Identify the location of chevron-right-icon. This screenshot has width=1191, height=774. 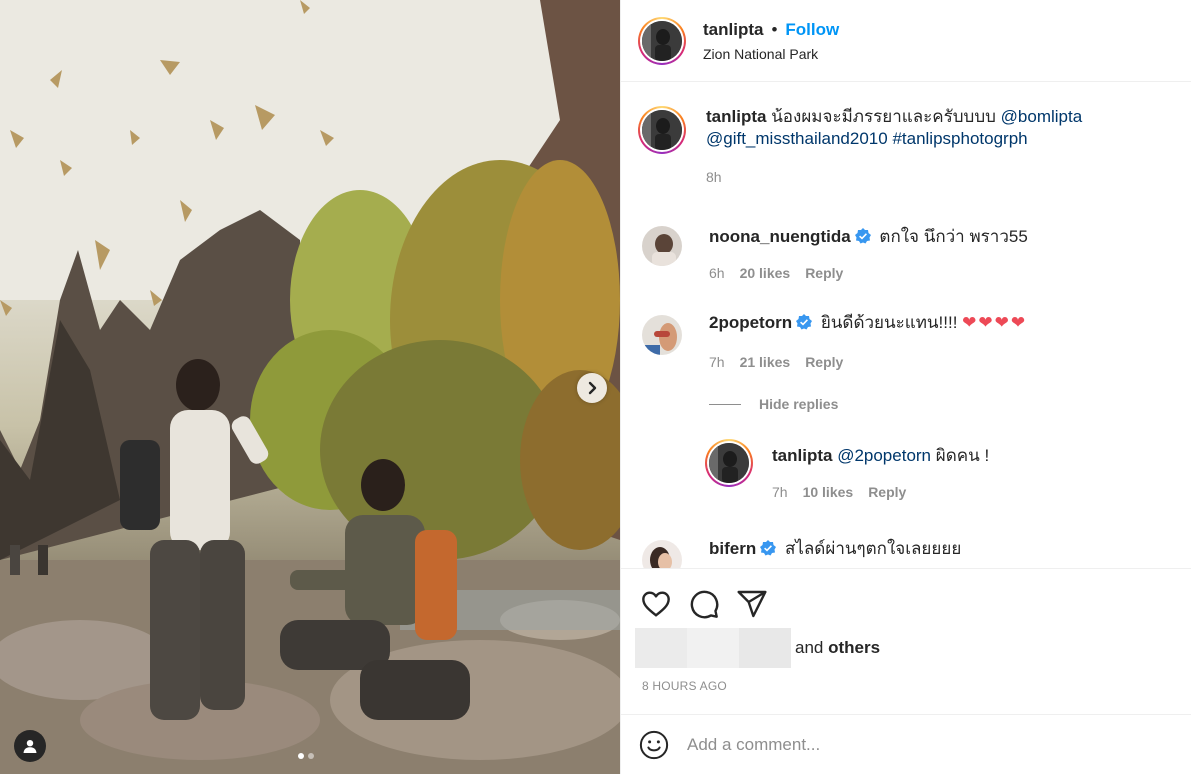
(592, 388).